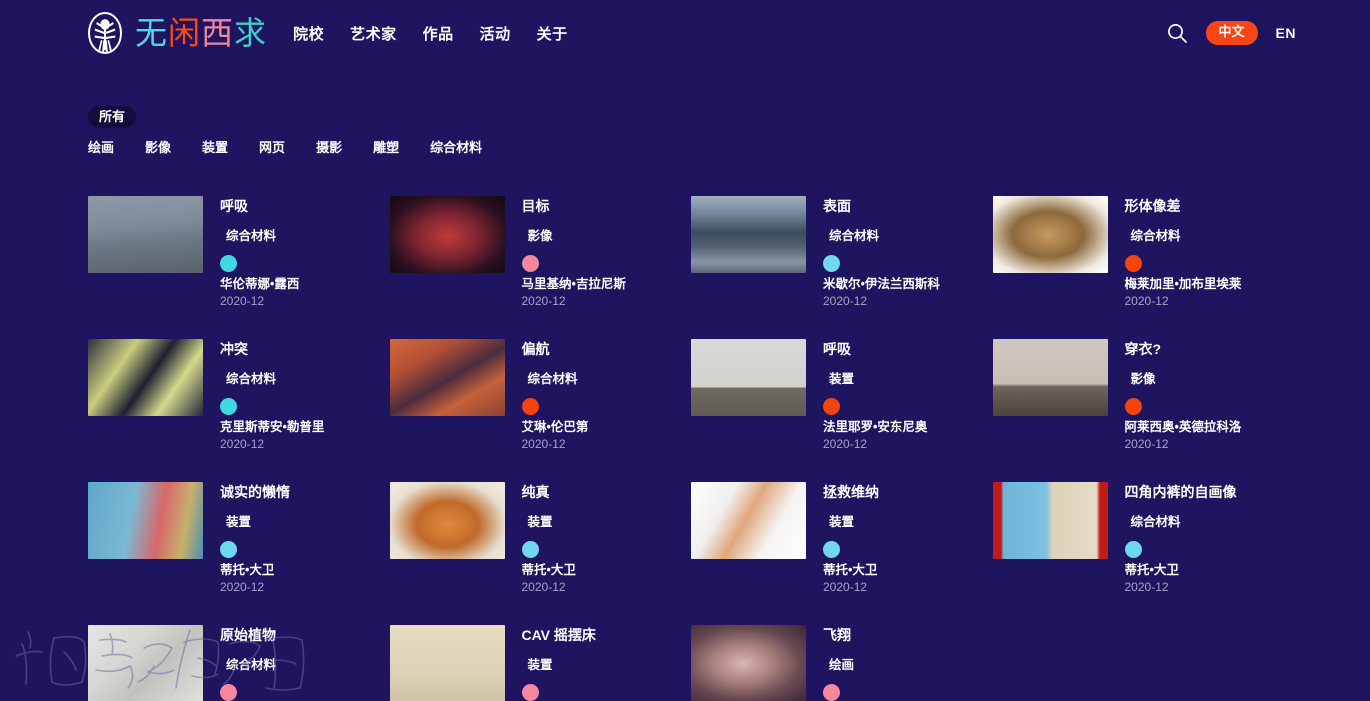 The height and width of the screenshot is (701, 1370). I want to click on work-artist: 法里耶罗•安东尼奥, so click(875, 427).